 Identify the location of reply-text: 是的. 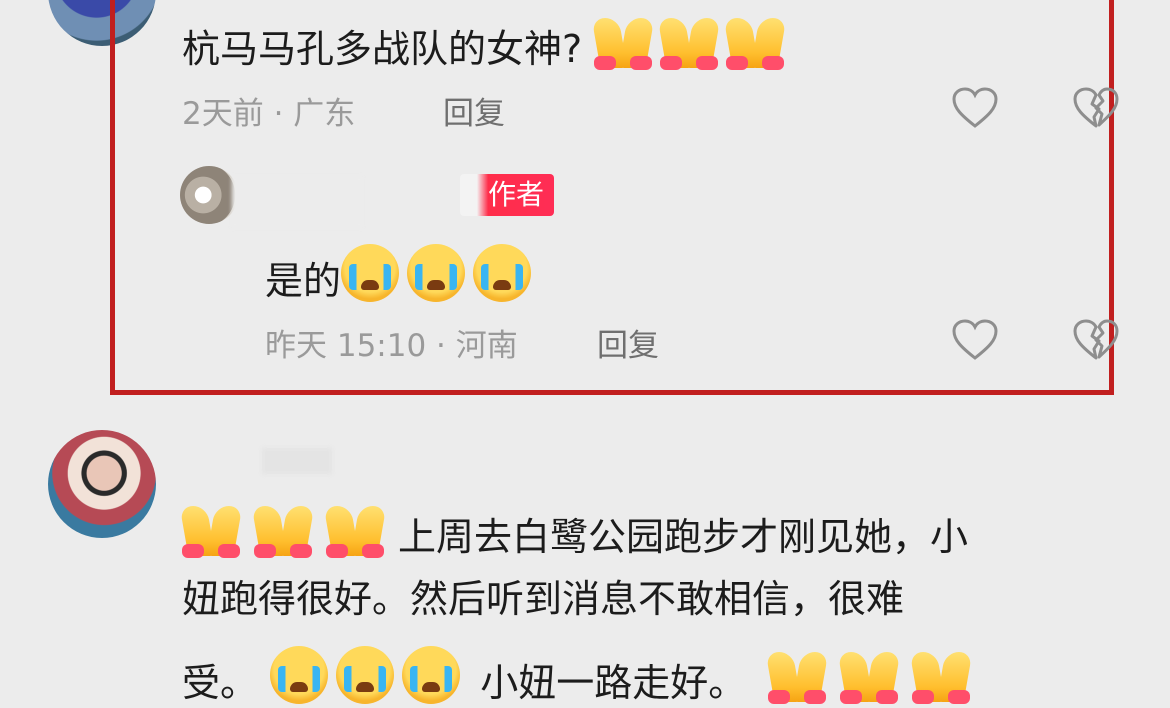
(402, 275).